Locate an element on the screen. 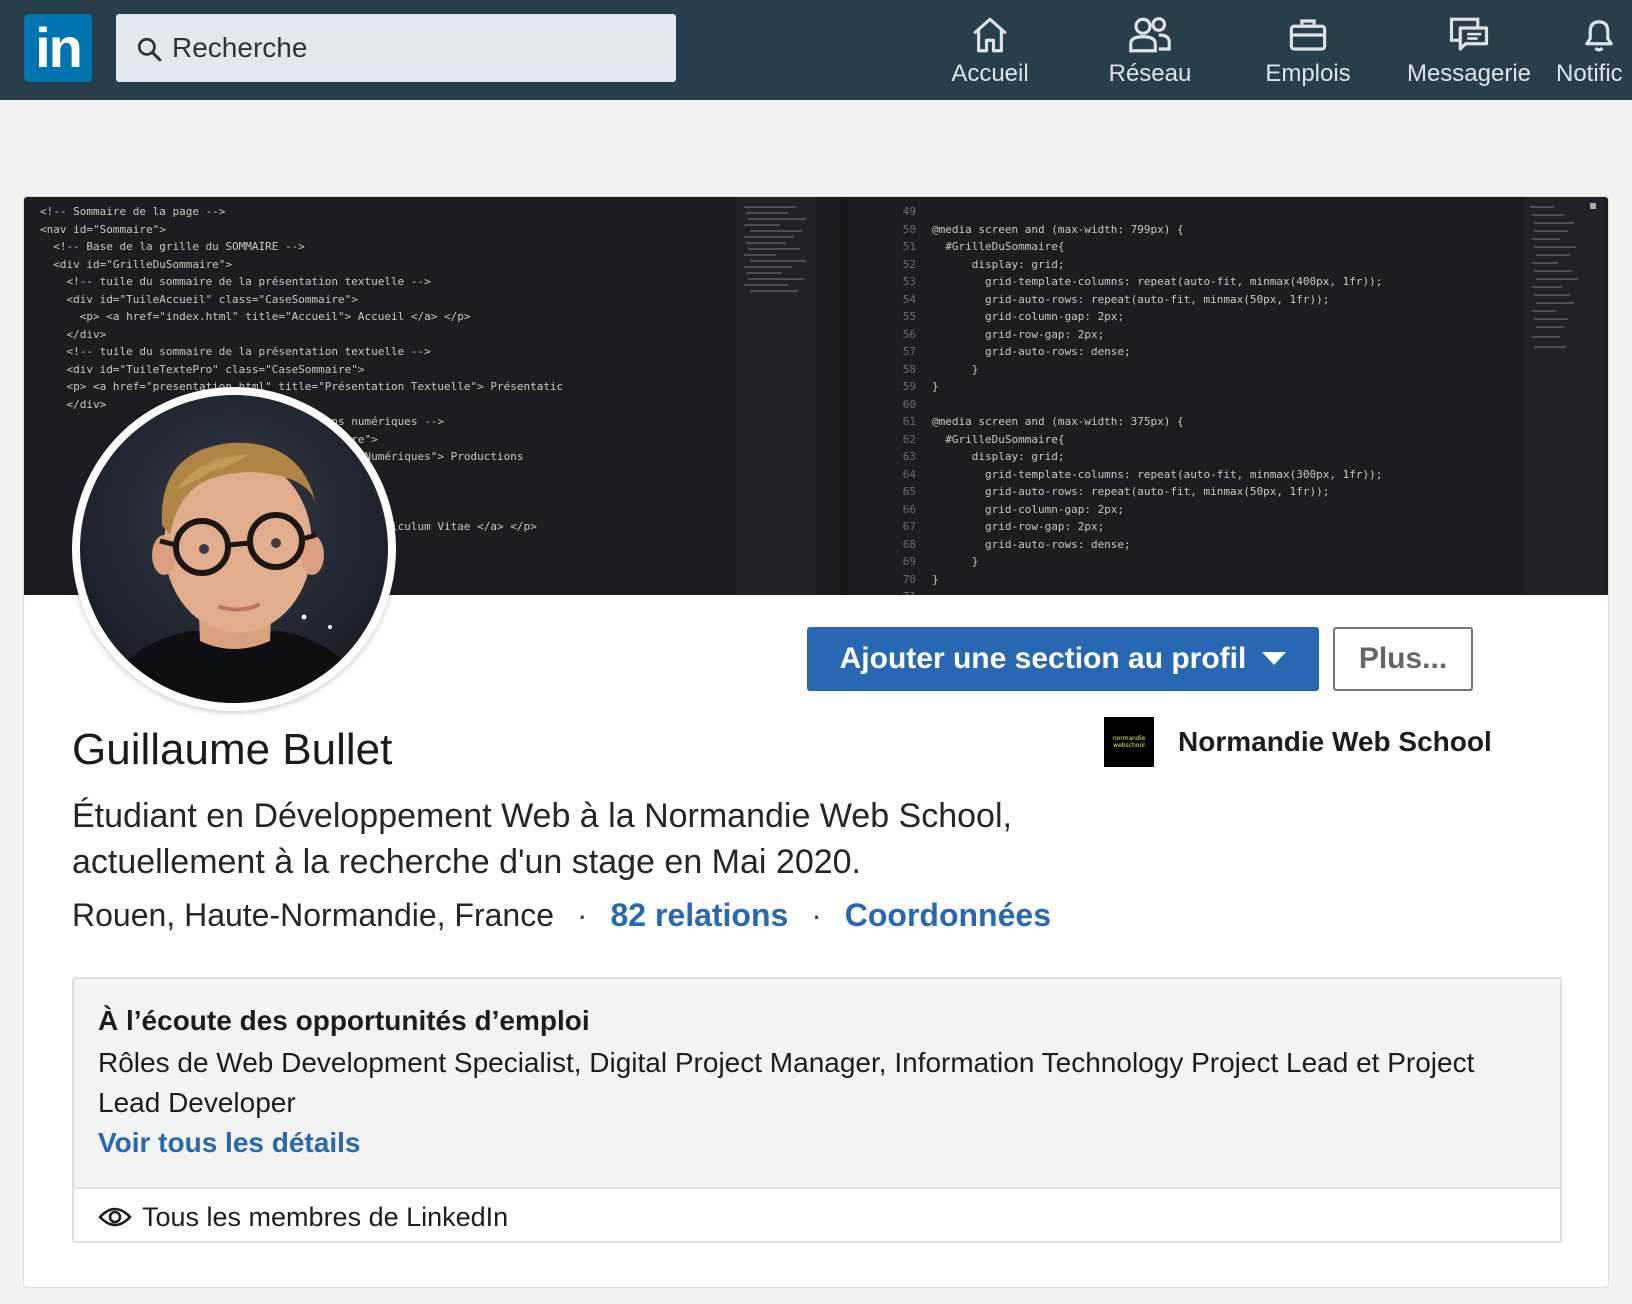 This screenshot has height=1304, width=1632. messaging-icon is located at coordinates (1469, 34).